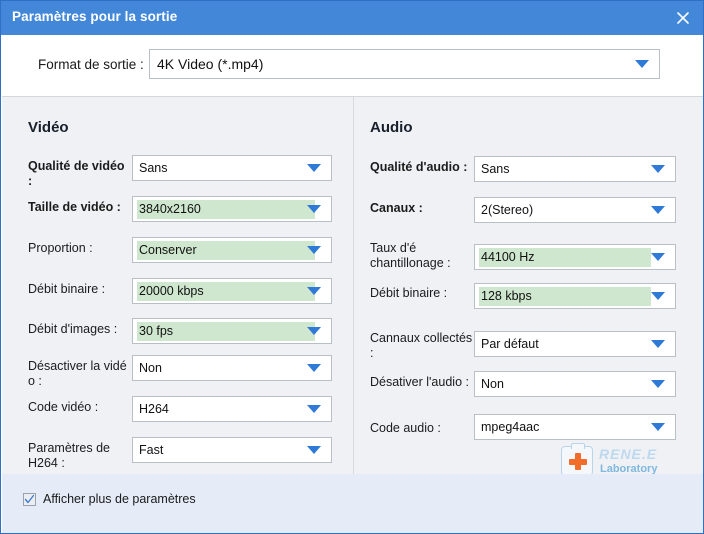 The image size is (704, 534). I want to click on video-setting-label: Code vidéo :, so click(63, 407).